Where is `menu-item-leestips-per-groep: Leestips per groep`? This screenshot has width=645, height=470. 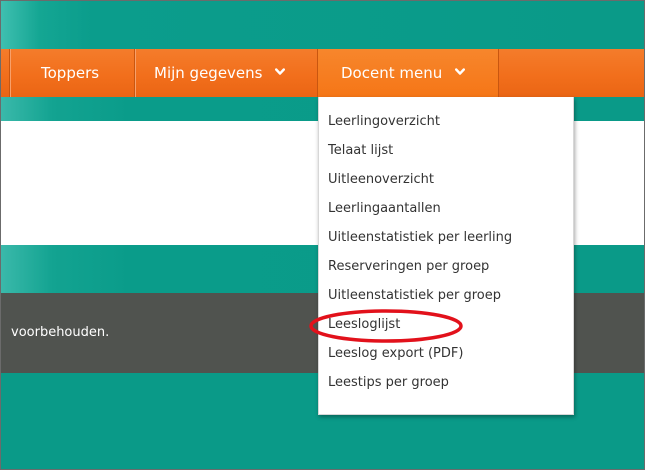
menu-item-leestips-per-groep: Leestips per groep is located at coordinates (388, 383).